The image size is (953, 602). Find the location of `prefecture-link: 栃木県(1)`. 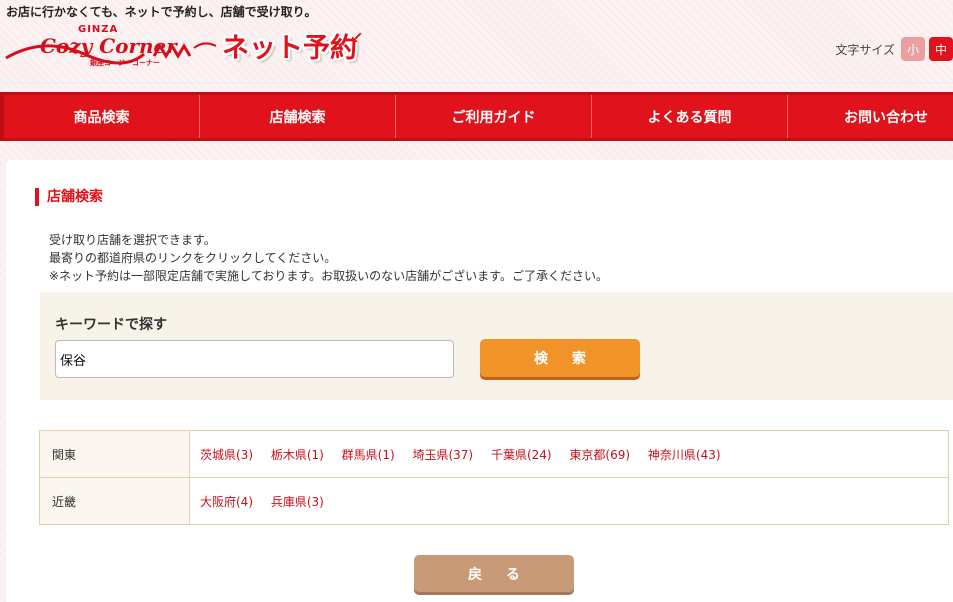

prefecture-link: 栃木県(1) is located at coordinates (297, 455).